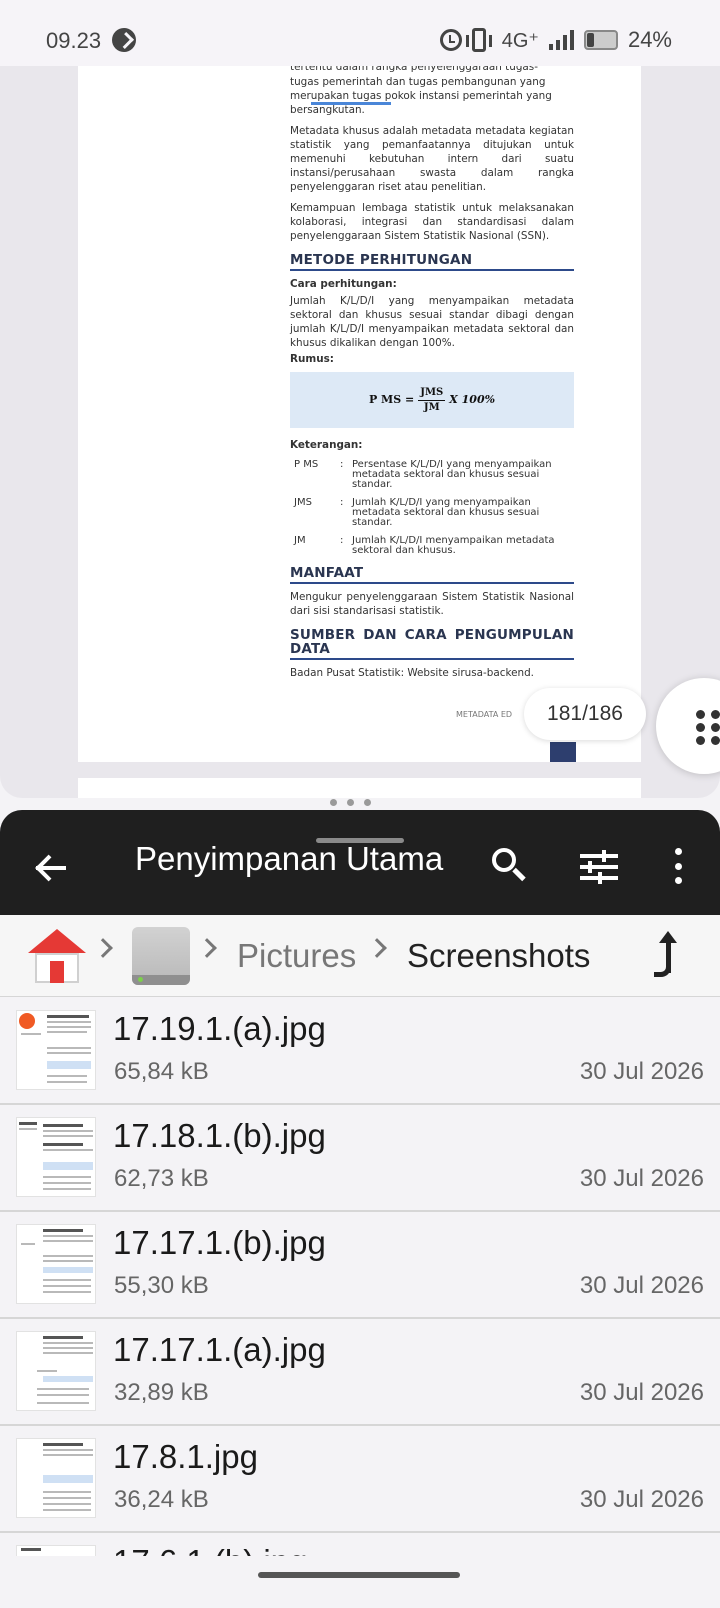 Image resolution: width=720 pixels, height=1608 pixels. I want to click on back-arrow-icon, so click(52, 868).